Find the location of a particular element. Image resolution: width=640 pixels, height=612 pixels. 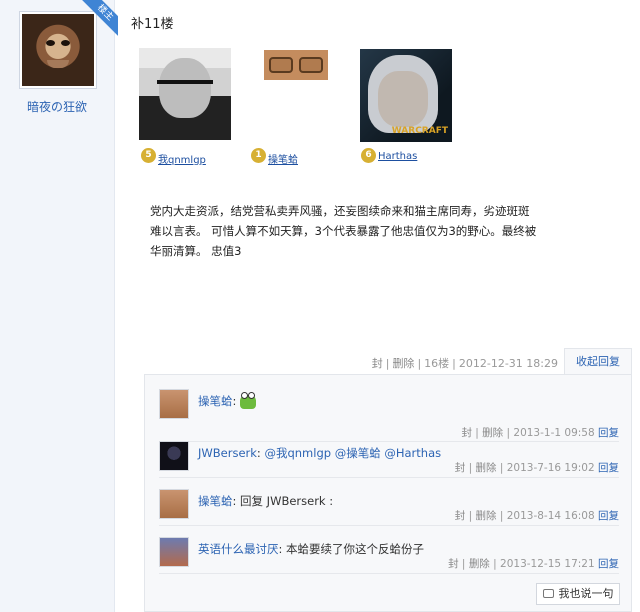

member-card-2-label: 操笔蛤 is located at coordinates (283, 158).